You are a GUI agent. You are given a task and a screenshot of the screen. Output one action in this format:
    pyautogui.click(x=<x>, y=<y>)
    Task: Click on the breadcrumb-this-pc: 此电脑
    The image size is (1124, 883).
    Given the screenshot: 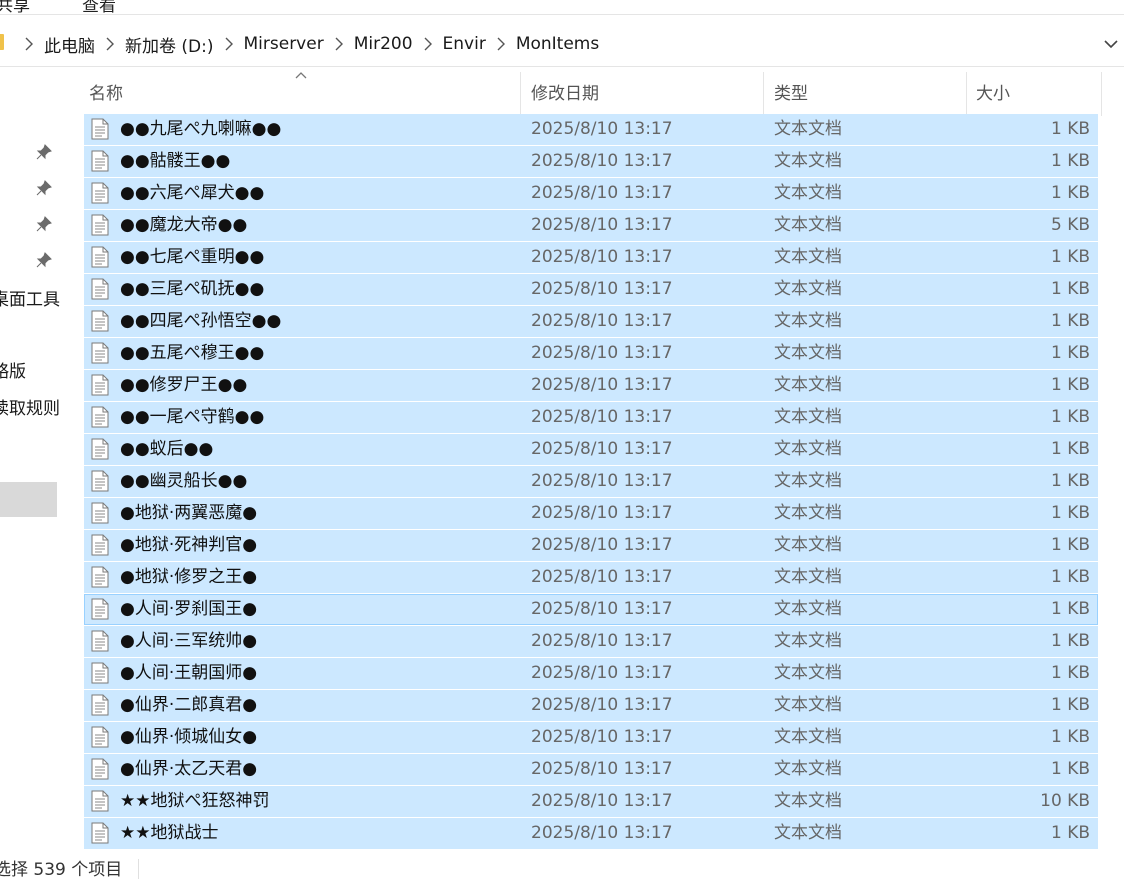 What is the action you would take?
    pyautogui.click(x=69, y=44)
    